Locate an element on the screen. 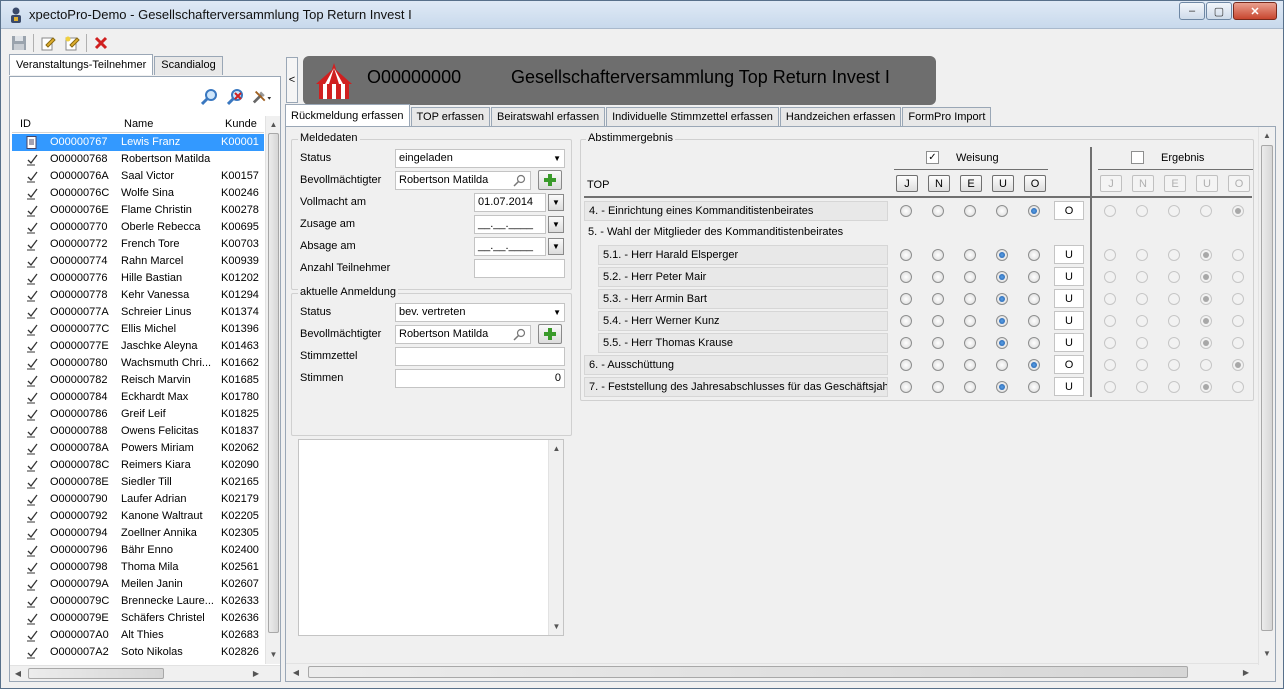 The image size is (1284, 689). content-hscroll-thumb is located at coordinates (748, 672).